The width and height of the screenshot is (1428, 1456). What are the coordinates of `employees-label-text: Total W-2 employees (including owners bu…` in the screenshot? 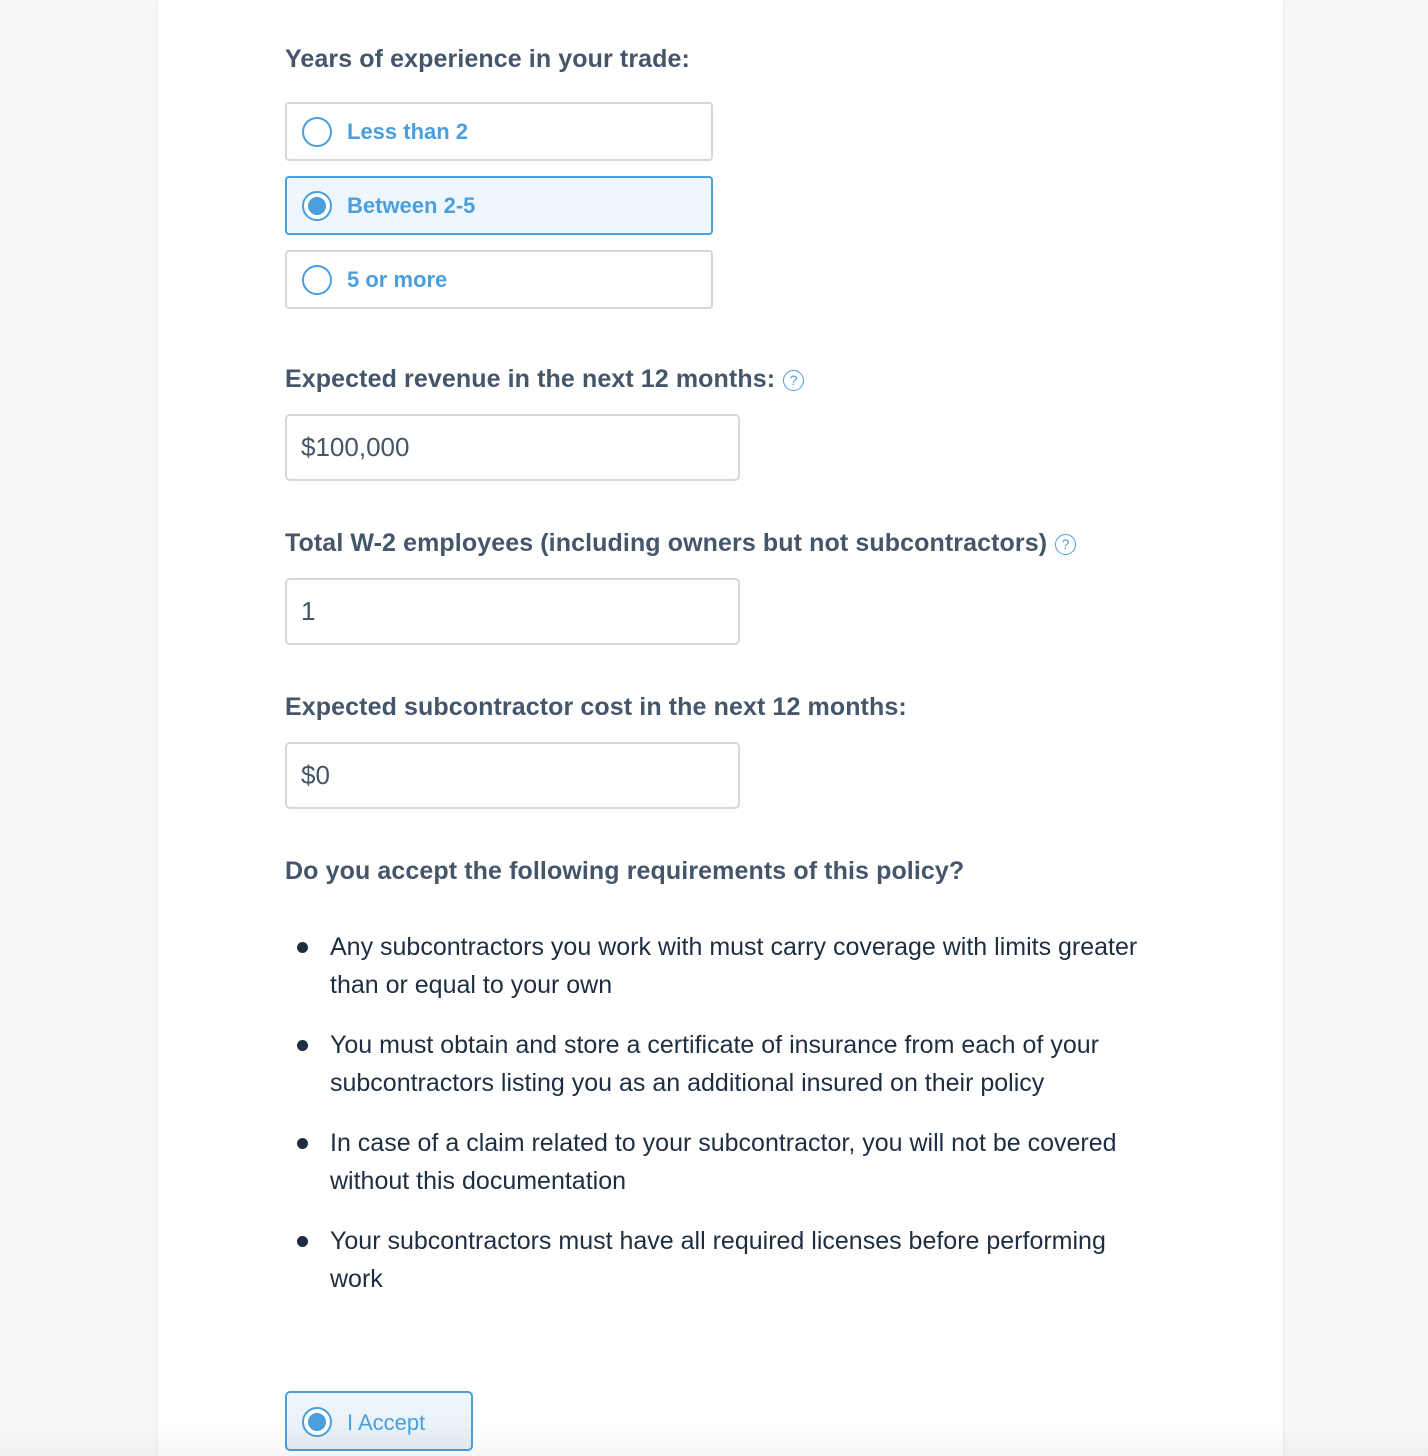 It's located at (666, 543).